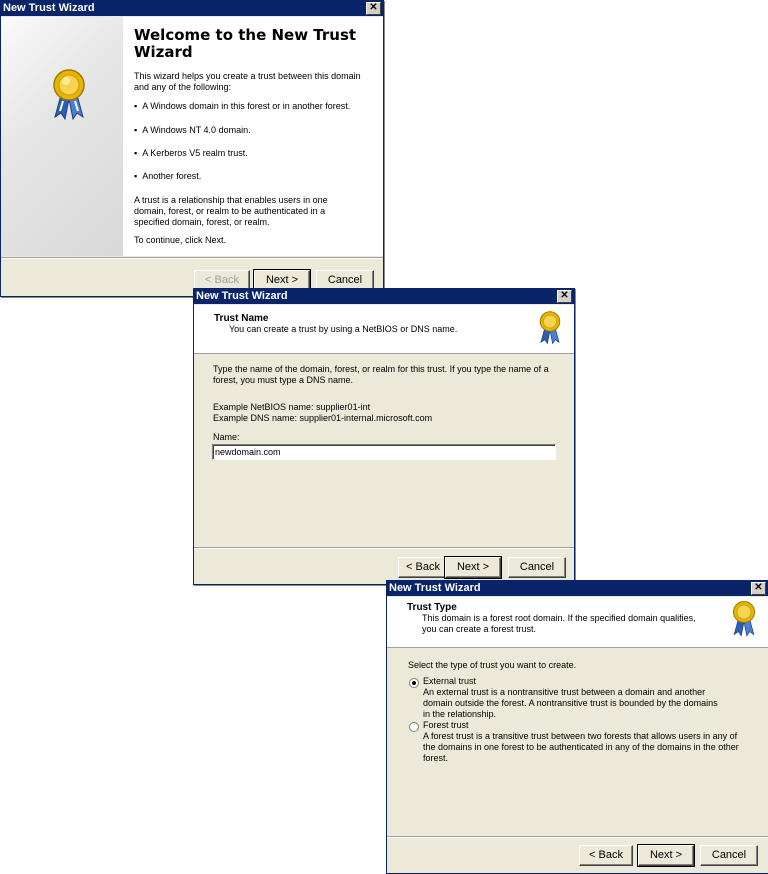 This screenshot has width=768, height=874. What do you see at coordinates (192, 130) in the screenshot?
I see `list-item: ▪ A Windows NT 4.0 domain.` at bounding box center [192, 130].